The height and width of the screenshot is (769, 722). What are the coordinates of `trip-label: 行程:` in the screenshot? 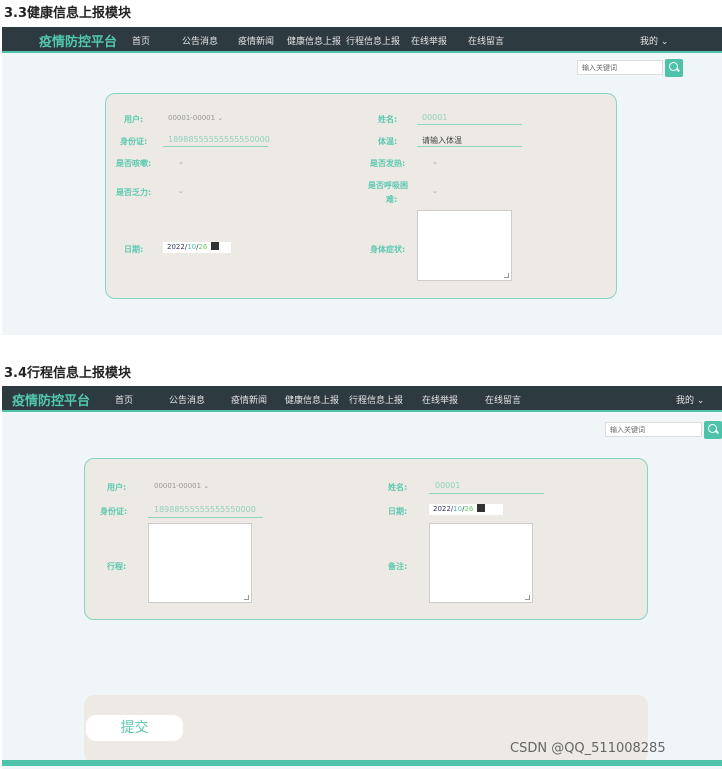 It's located at (117, 566).